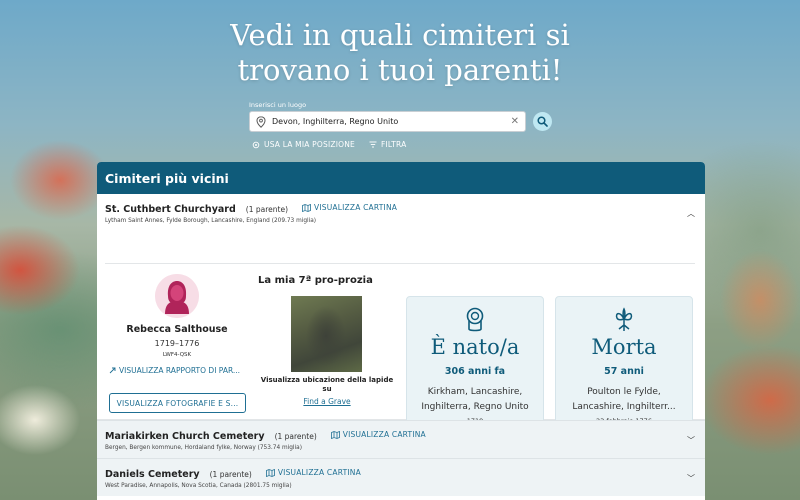 This screenshot has height=500, width=800. What do you see at coordinates (309, 144) in the screenshot?
I see `use-location-label: USA LA MIA POSIZIONE` at bounding box center [309, 144].